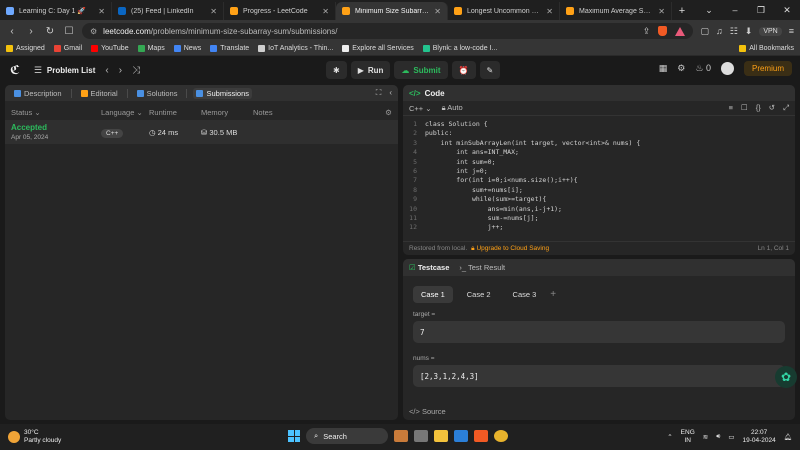 The image size is (800, 450). Describe the element at coordinates (136, 70) in the screenshot. I see `random-problem-icon: ⤨` at that location.